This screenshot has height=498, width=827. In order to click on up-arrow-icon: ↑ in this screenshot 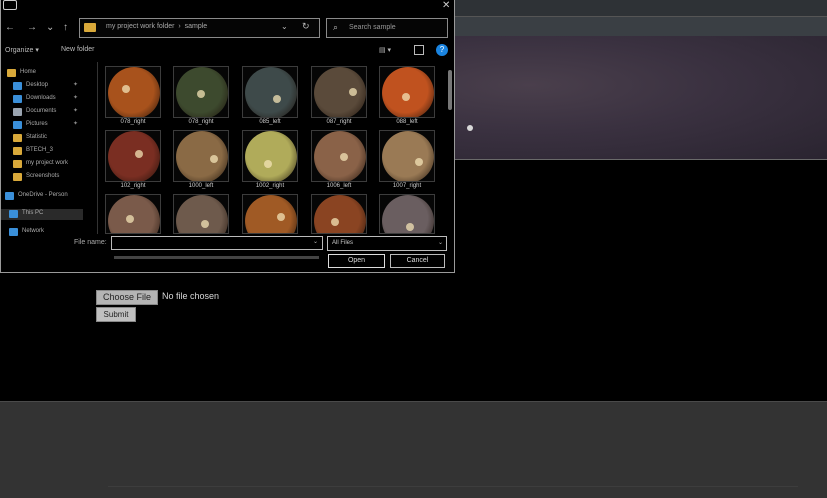, I will do `click(65, 27)`.